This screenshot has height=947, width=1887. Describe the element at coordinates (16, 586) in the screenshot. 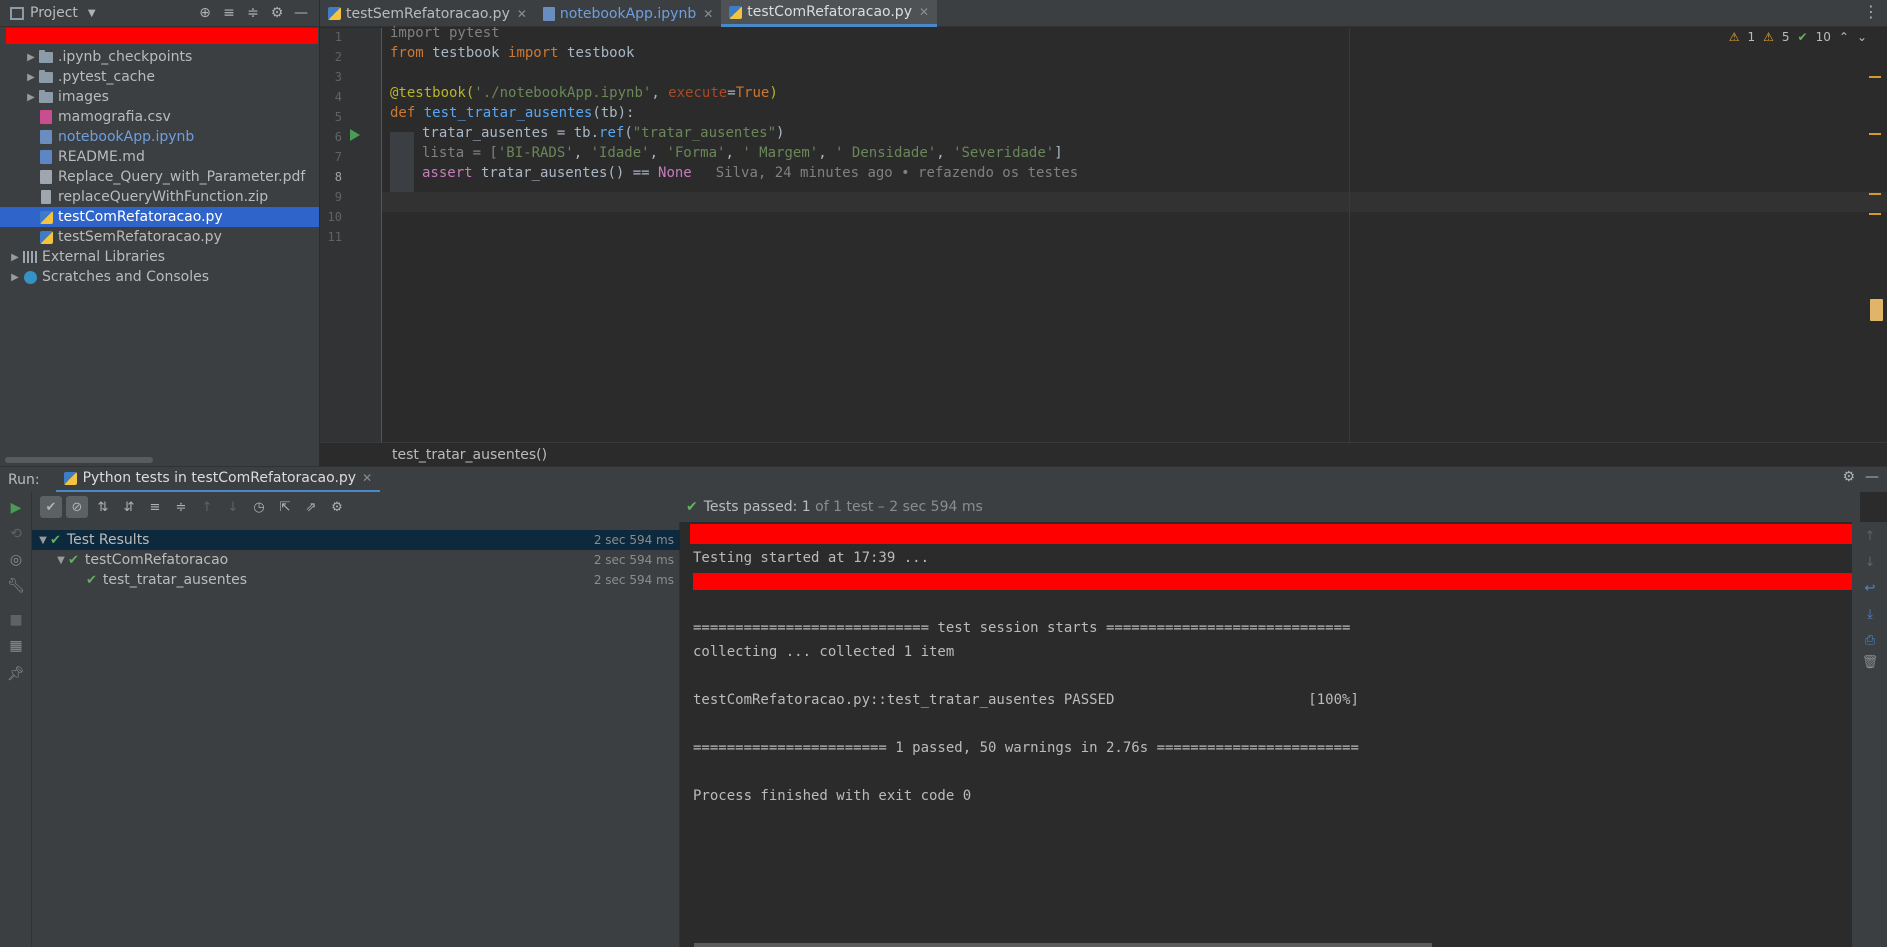

I see `wrench-icon: 🔧︎` at that location.